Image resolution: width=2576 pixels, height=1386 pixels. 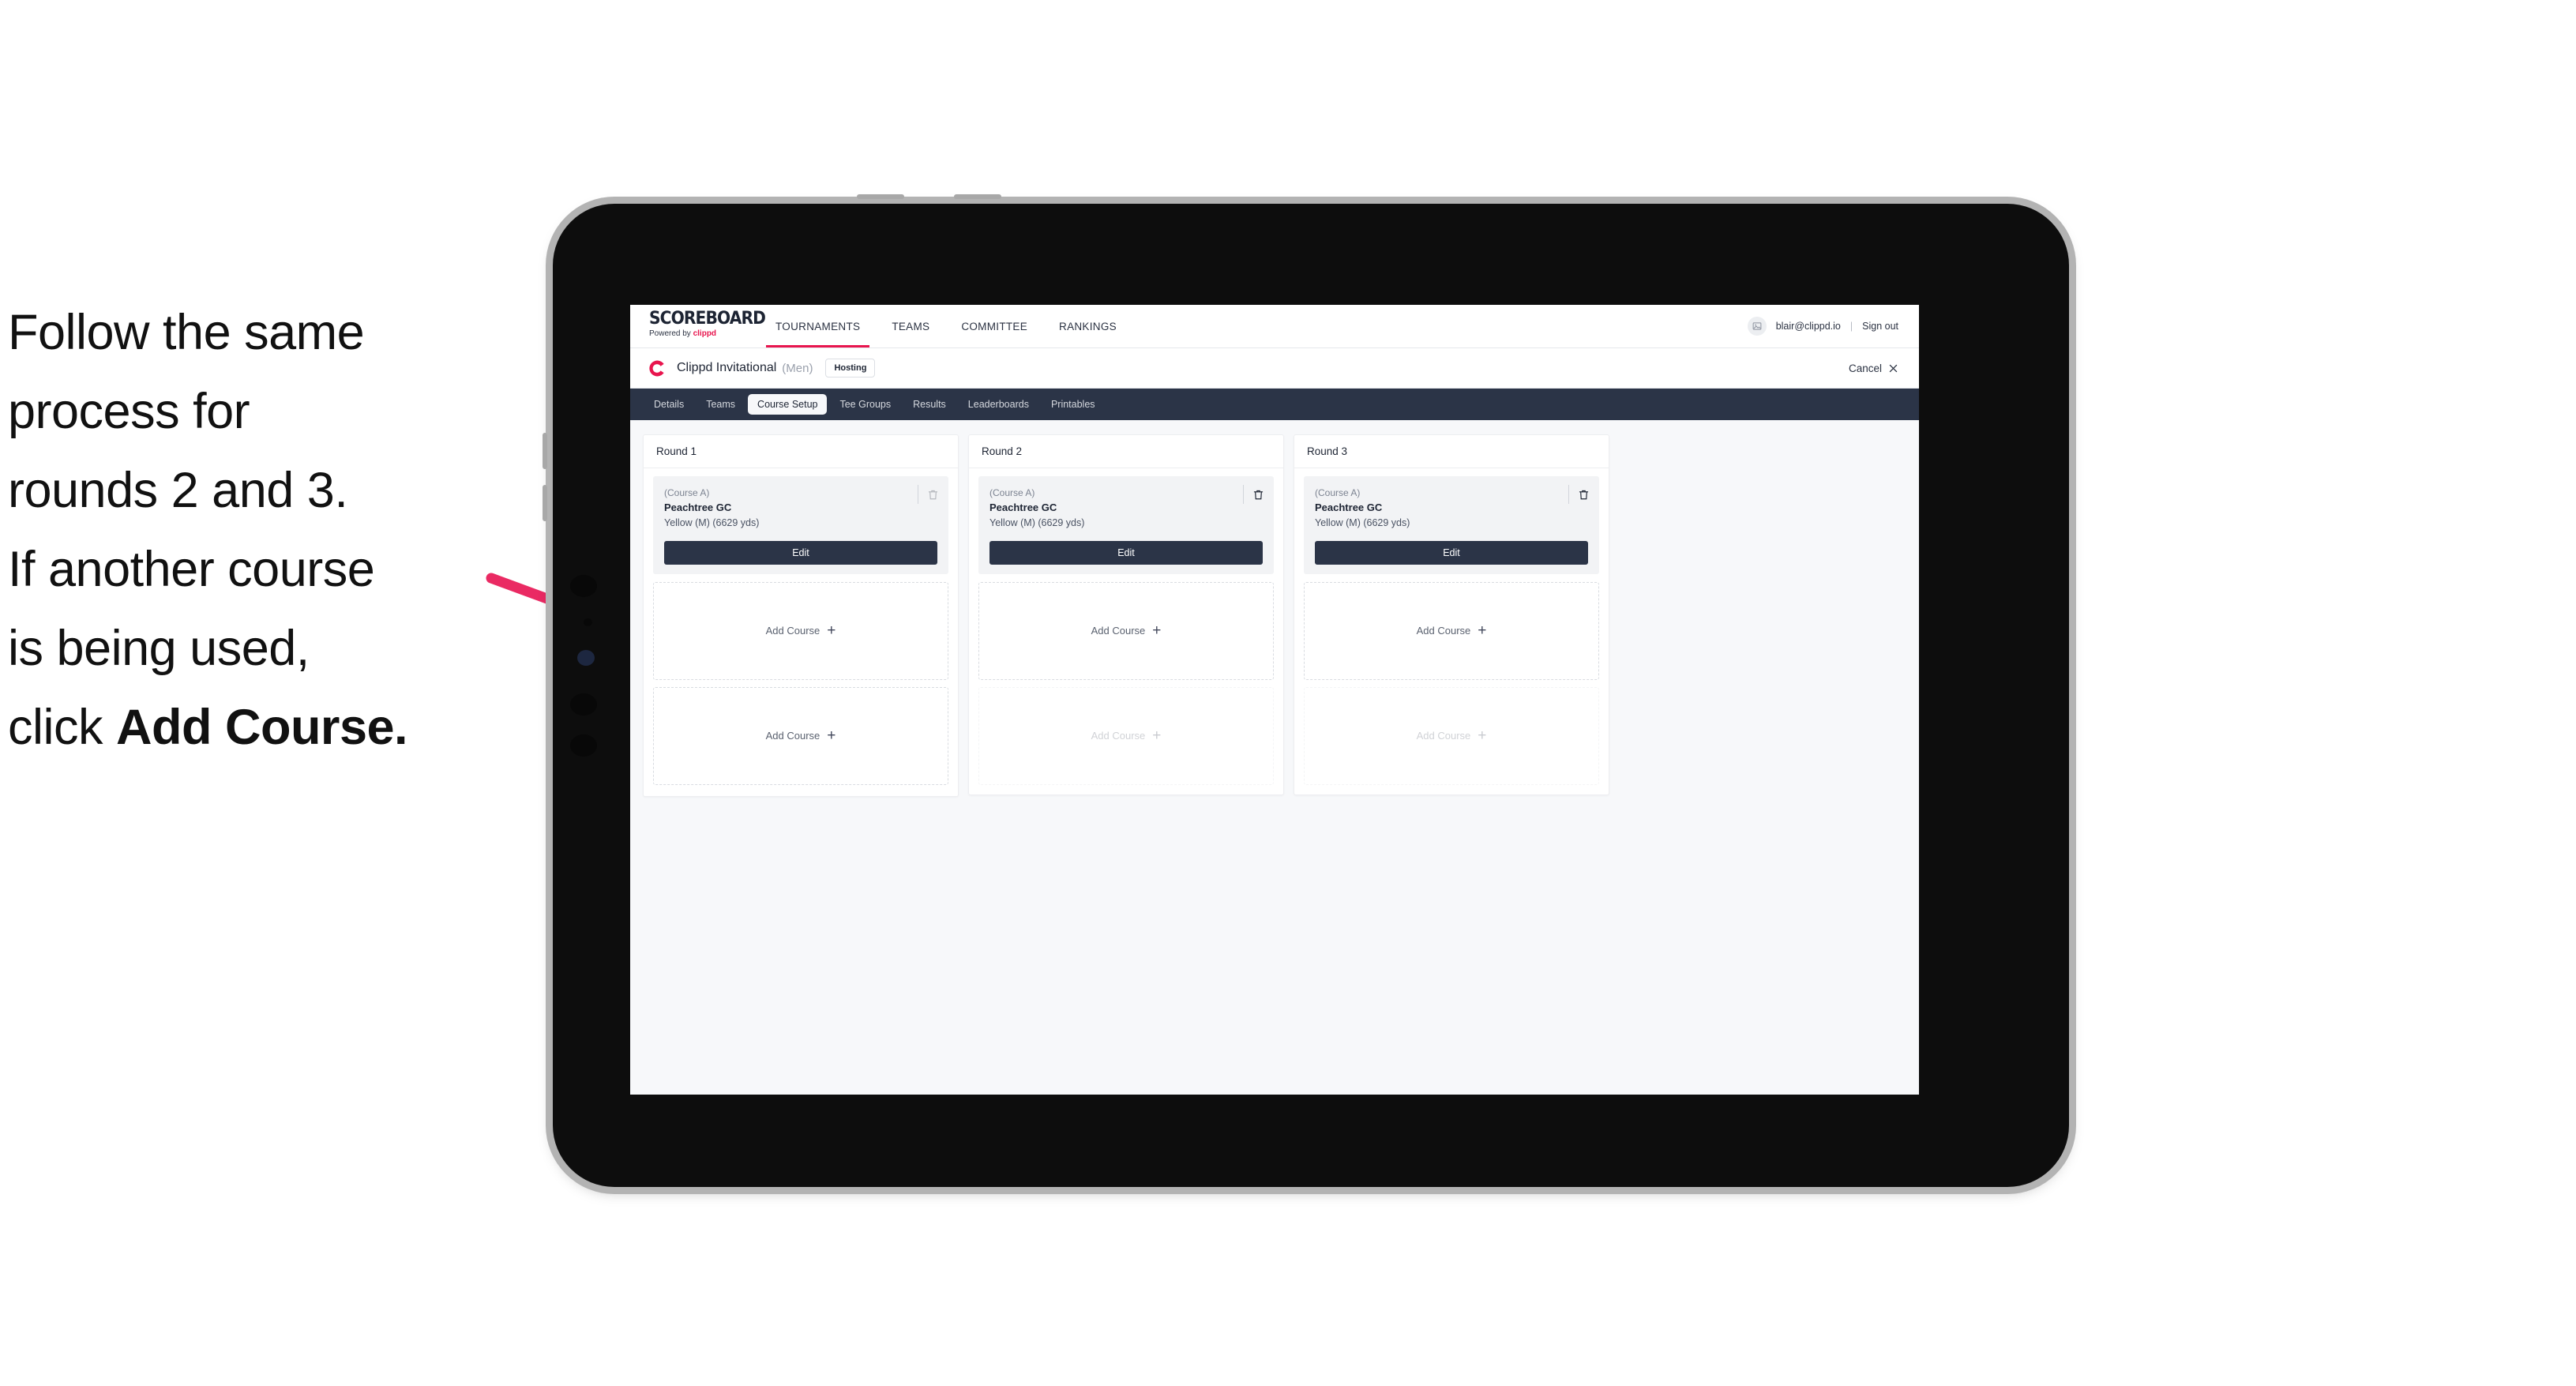 I want to click on cancel-button-label: Cancel, so click(x=1865, y=368).